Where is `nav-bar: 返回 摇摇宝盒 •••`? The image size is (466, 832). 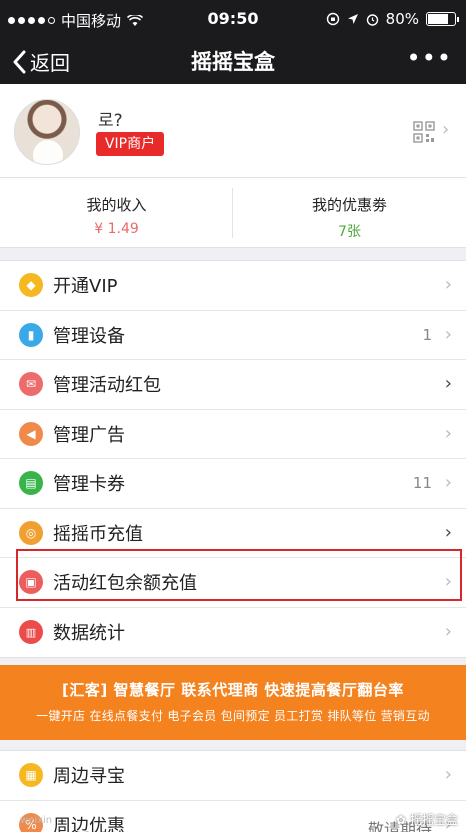 nav-bar: 返回 摇摇宝盒 ••• is located at coordinates (233, 61).